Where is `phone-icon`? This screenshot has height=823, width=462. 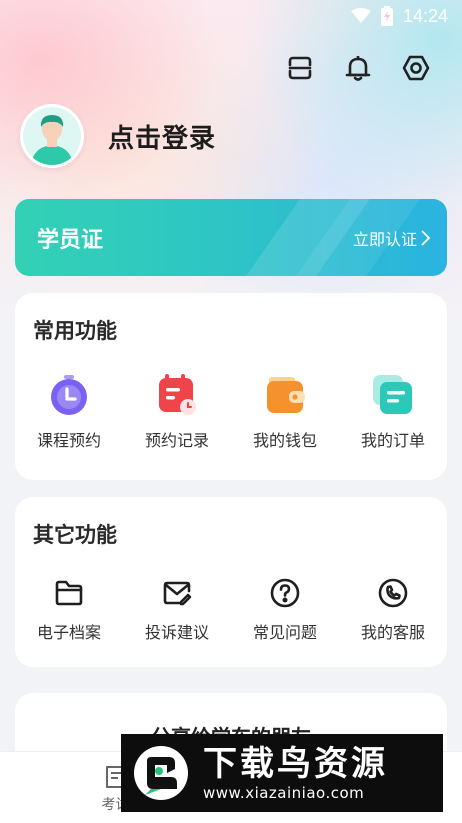 phone-icon is located at coordinates (393, 593).